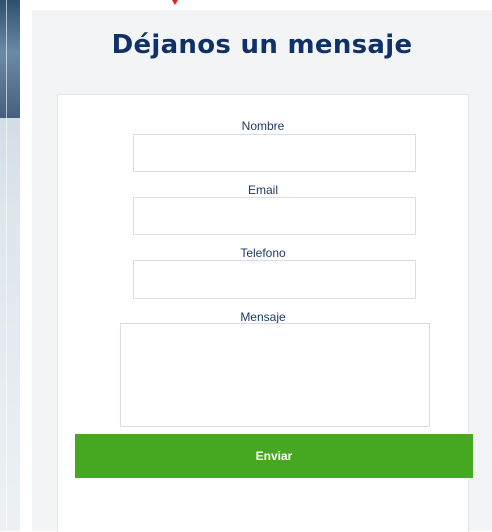  Describe the element at coordinates (263, 317) in the screenshot. I see `message-label: Mensaje` at that location.